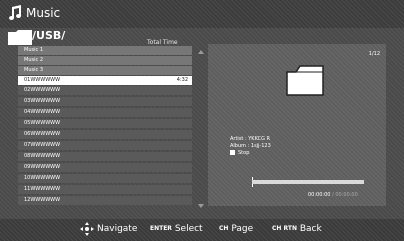  Describe the element at coordinates (105, 60) in the screenshot. I see `list-item: Music 2` at that location.